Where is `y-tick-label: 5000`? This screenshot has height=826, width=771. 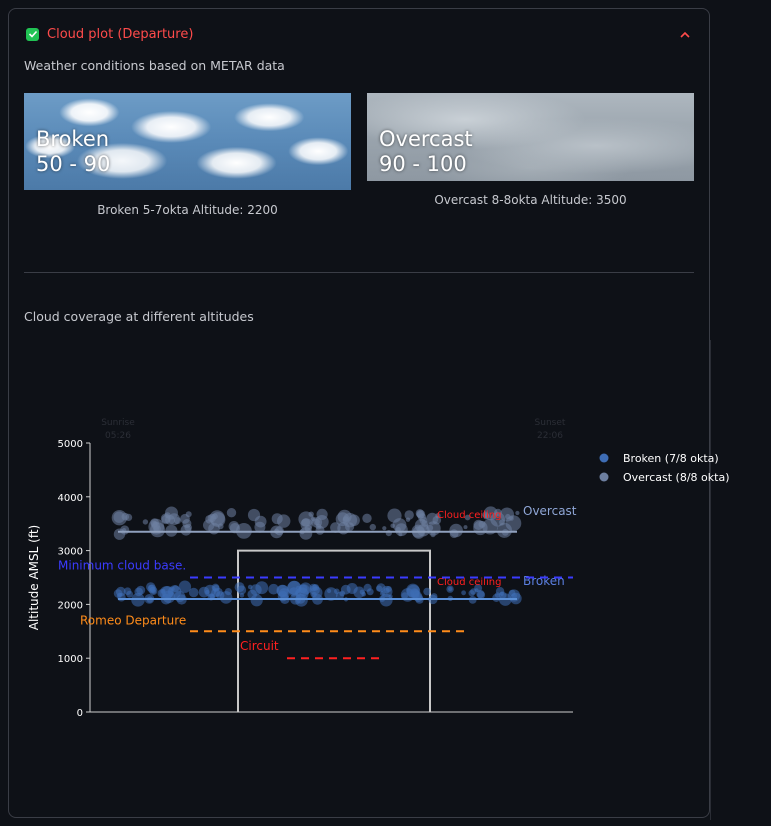 y-tick-label: 5000 is located at coordinates (70, 444).